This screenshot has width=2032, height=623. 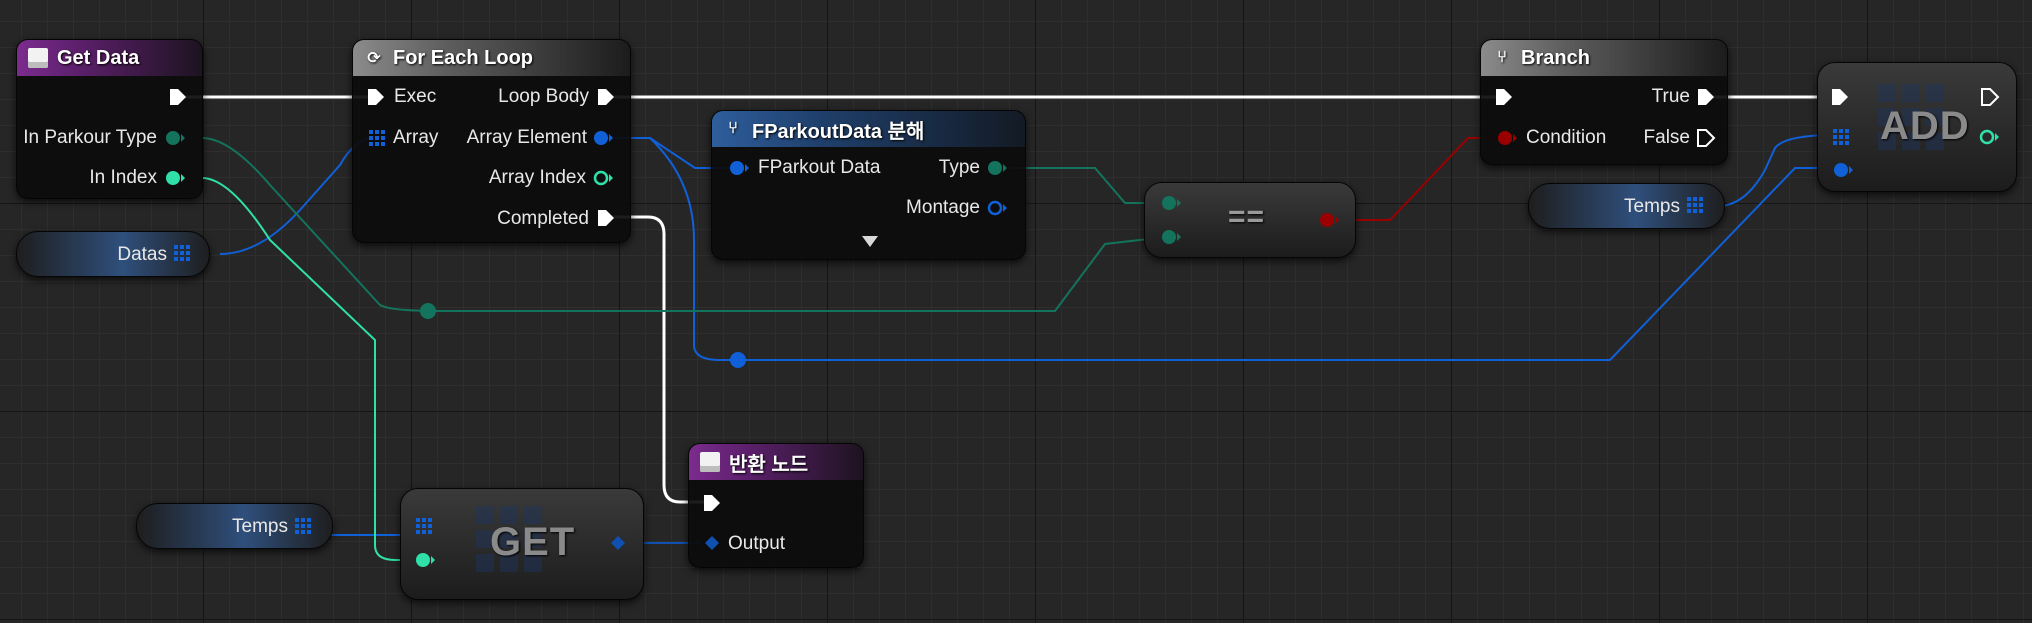 What do you see at coordinates (1706, 138) in the screenshot?
I see `false-pin` at bounding box center [1706, 138].